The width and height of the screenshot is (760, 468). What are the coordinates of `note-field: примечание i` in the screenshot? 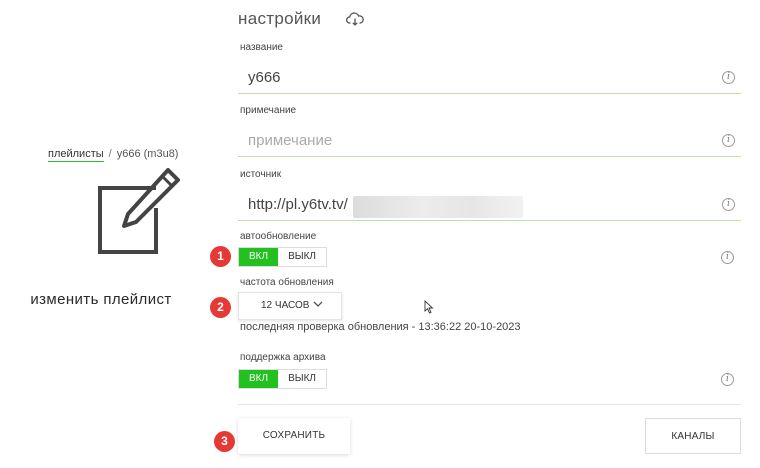 It's located at (489, 140).